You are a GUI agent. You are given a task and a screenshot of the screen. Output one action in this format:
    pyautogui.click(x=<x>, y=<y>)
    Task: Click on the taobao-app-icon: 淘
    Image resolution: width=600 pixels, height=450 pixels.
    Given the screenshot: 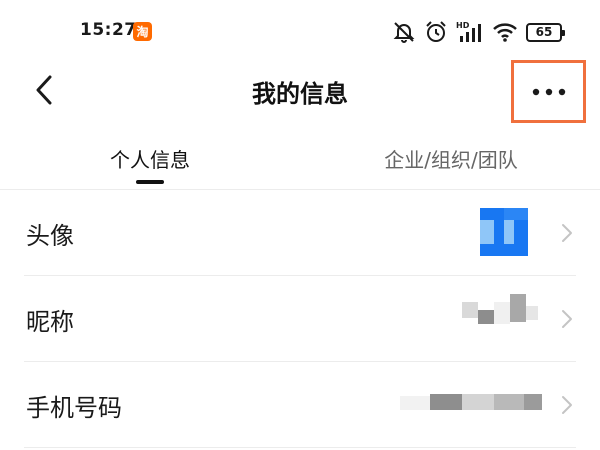 What is the action you would take?
    pyautogui.click(x=142, y=31)
    